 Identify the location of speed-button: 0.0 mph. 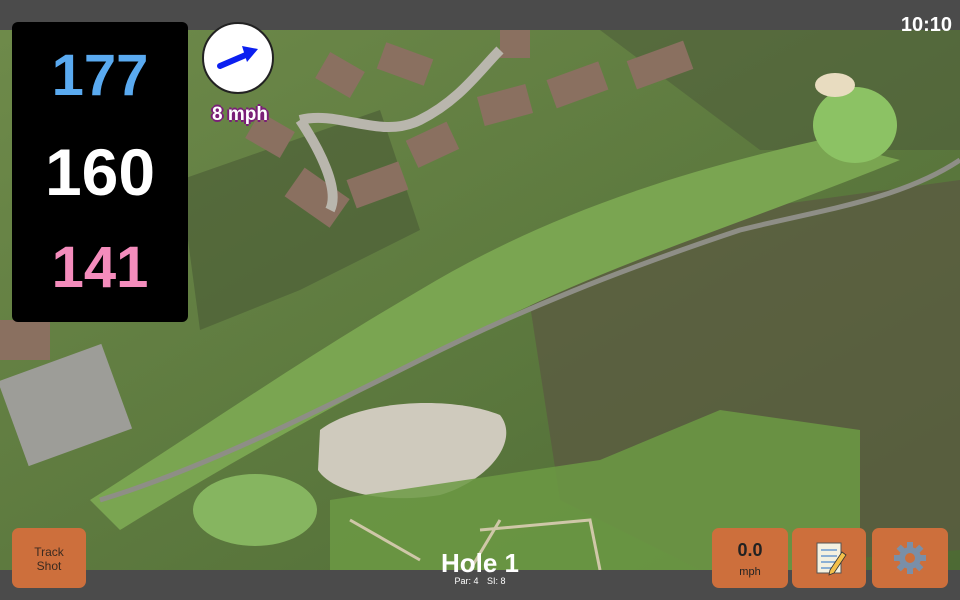
(750, 558).